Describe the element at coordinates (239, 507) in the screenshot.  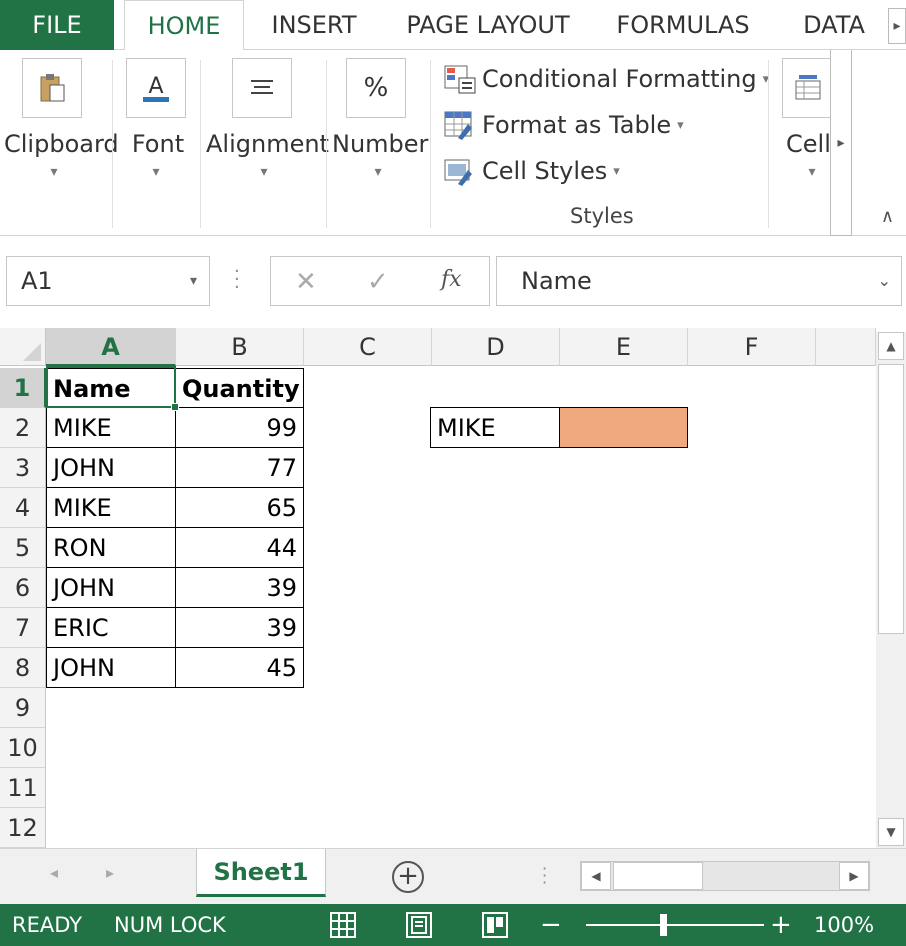
I see `cell-b4: 65` at that location.